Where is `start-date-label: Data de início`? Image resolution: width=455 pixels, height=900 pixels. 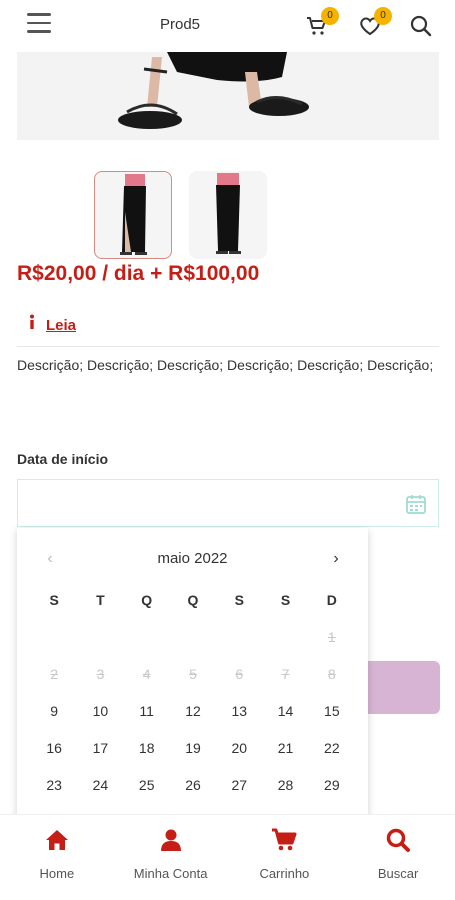
start-date-label: Data de início is located at coordinates (63, 459).